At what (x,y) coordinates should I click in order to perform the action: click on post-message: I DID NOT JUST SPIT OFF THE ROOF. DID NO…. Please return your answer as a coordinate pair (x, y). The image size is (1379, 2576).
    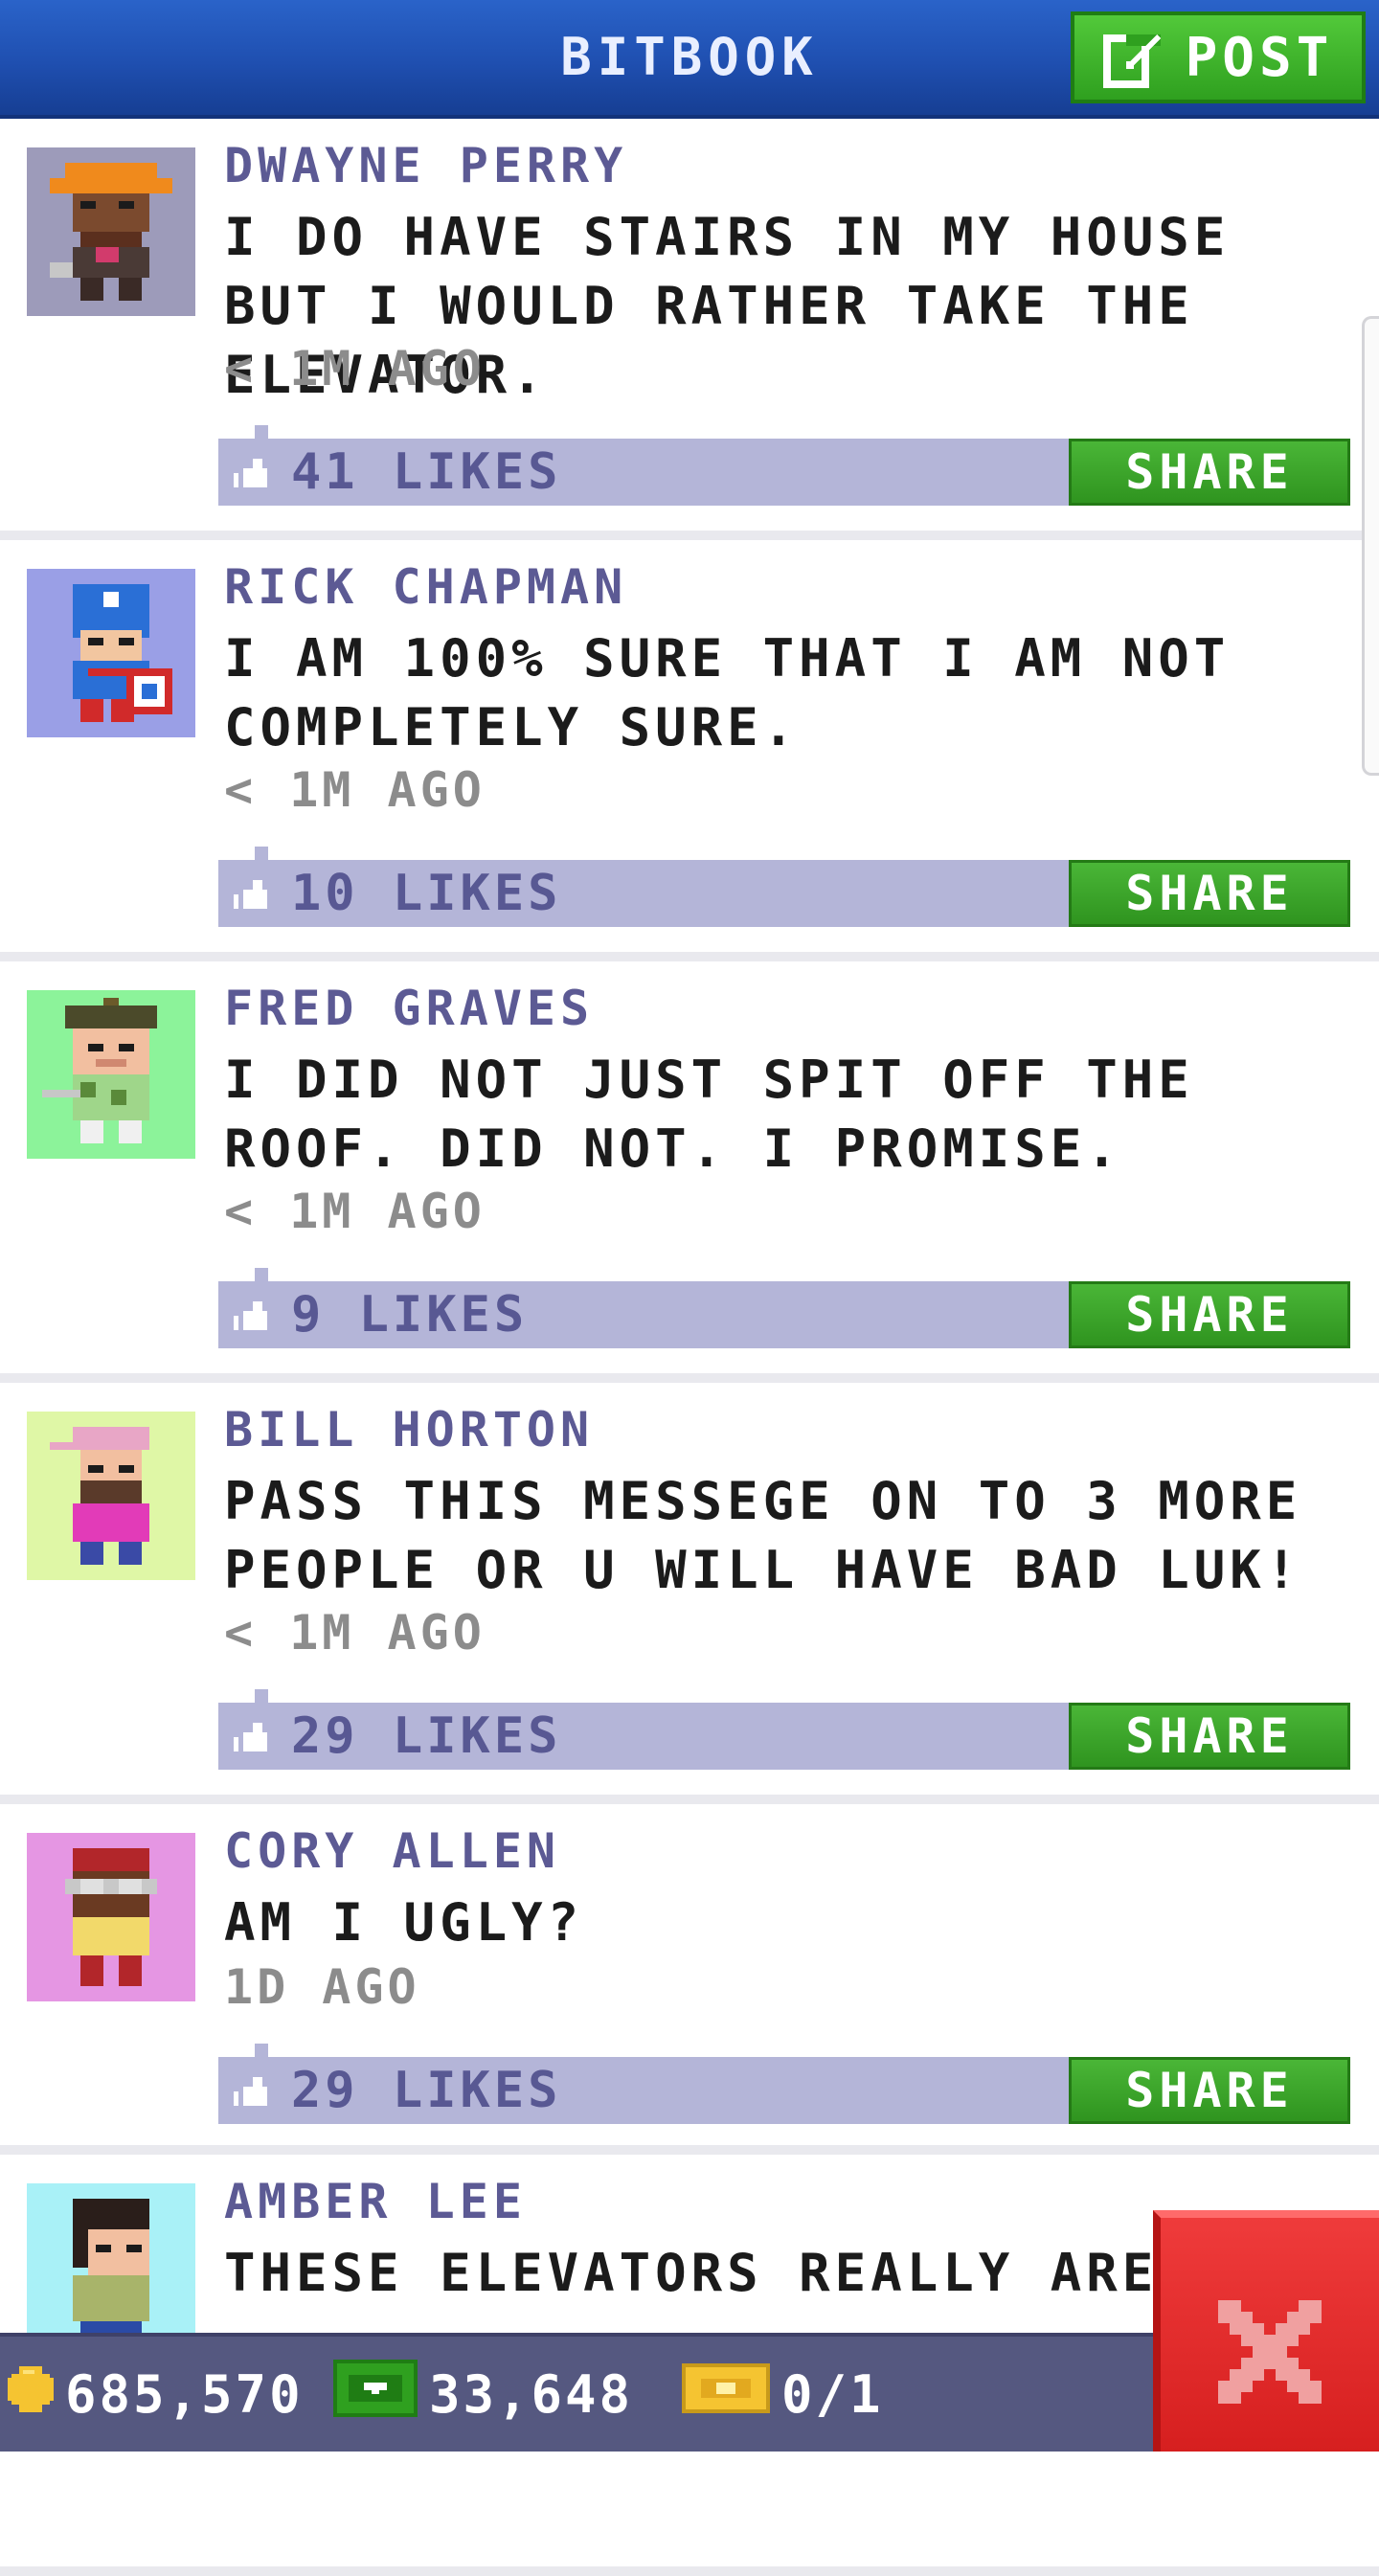
    Looking at the image, I should click on (709, 1114).